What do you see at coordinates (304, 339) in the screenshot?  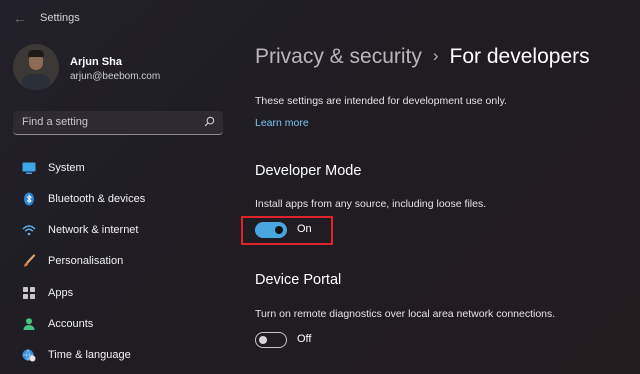 I see `device-portal-state: Off` at bounding box center [304, 339].